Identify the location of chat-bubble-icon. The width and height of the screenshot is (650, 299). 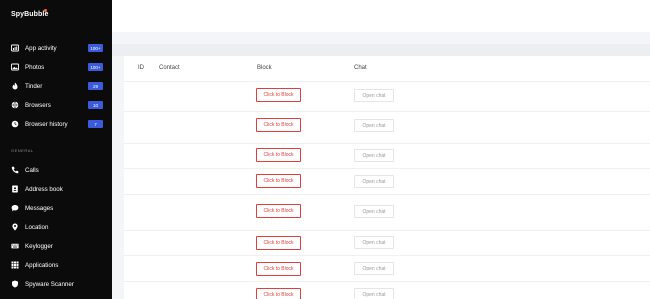
(15, 208).